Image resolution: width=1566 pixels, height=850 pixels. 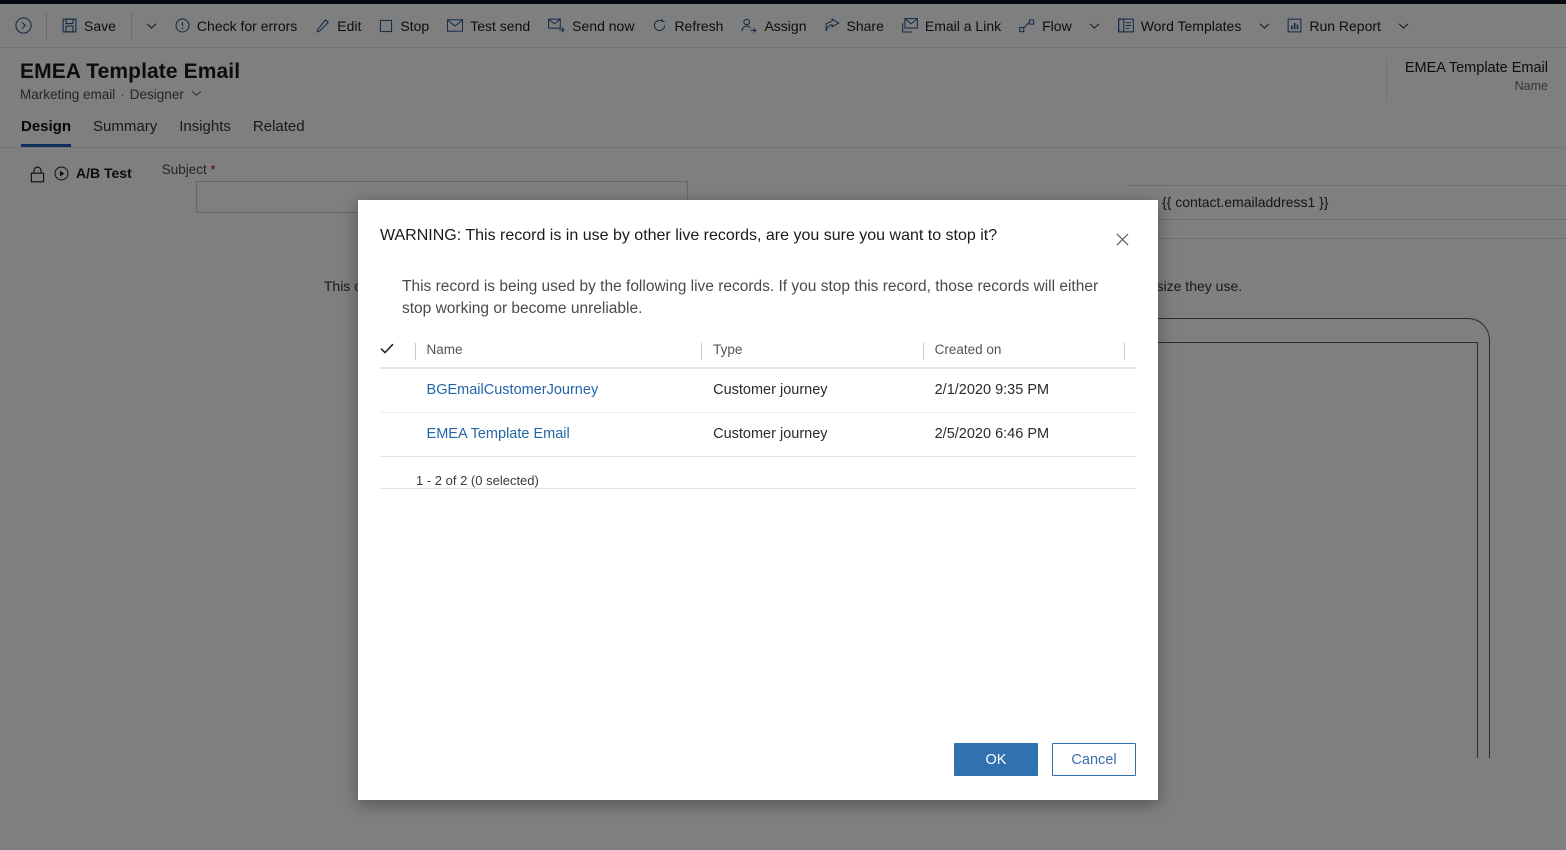 I want to click on column-header-name: Name, so click(x=558, y=355).